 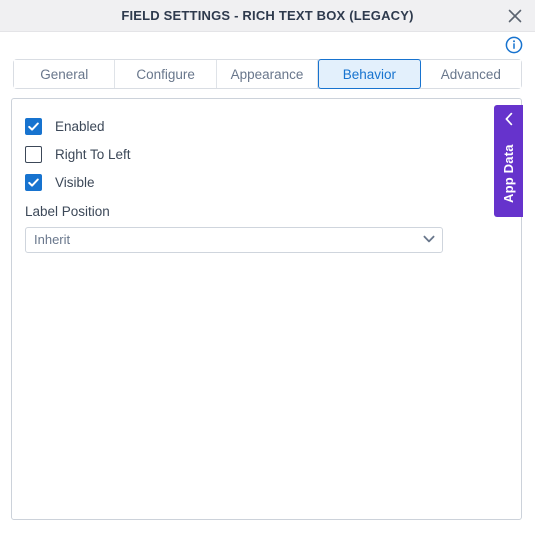 What do you see at coordinates (67, 211) in the screenshot?
I see `label-position-label: Label Position` at bounding box center [67, 211].